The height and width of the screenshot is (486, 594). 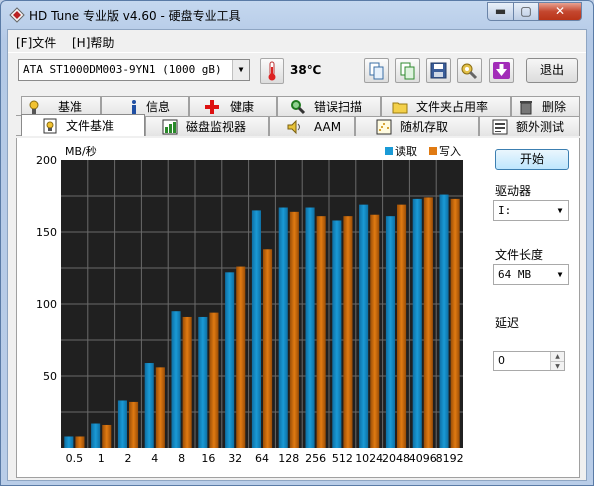 What do you see at coordinates (384, 127) in the screenshot?
I see `random-access-icon` at bounding box center [384, 127].